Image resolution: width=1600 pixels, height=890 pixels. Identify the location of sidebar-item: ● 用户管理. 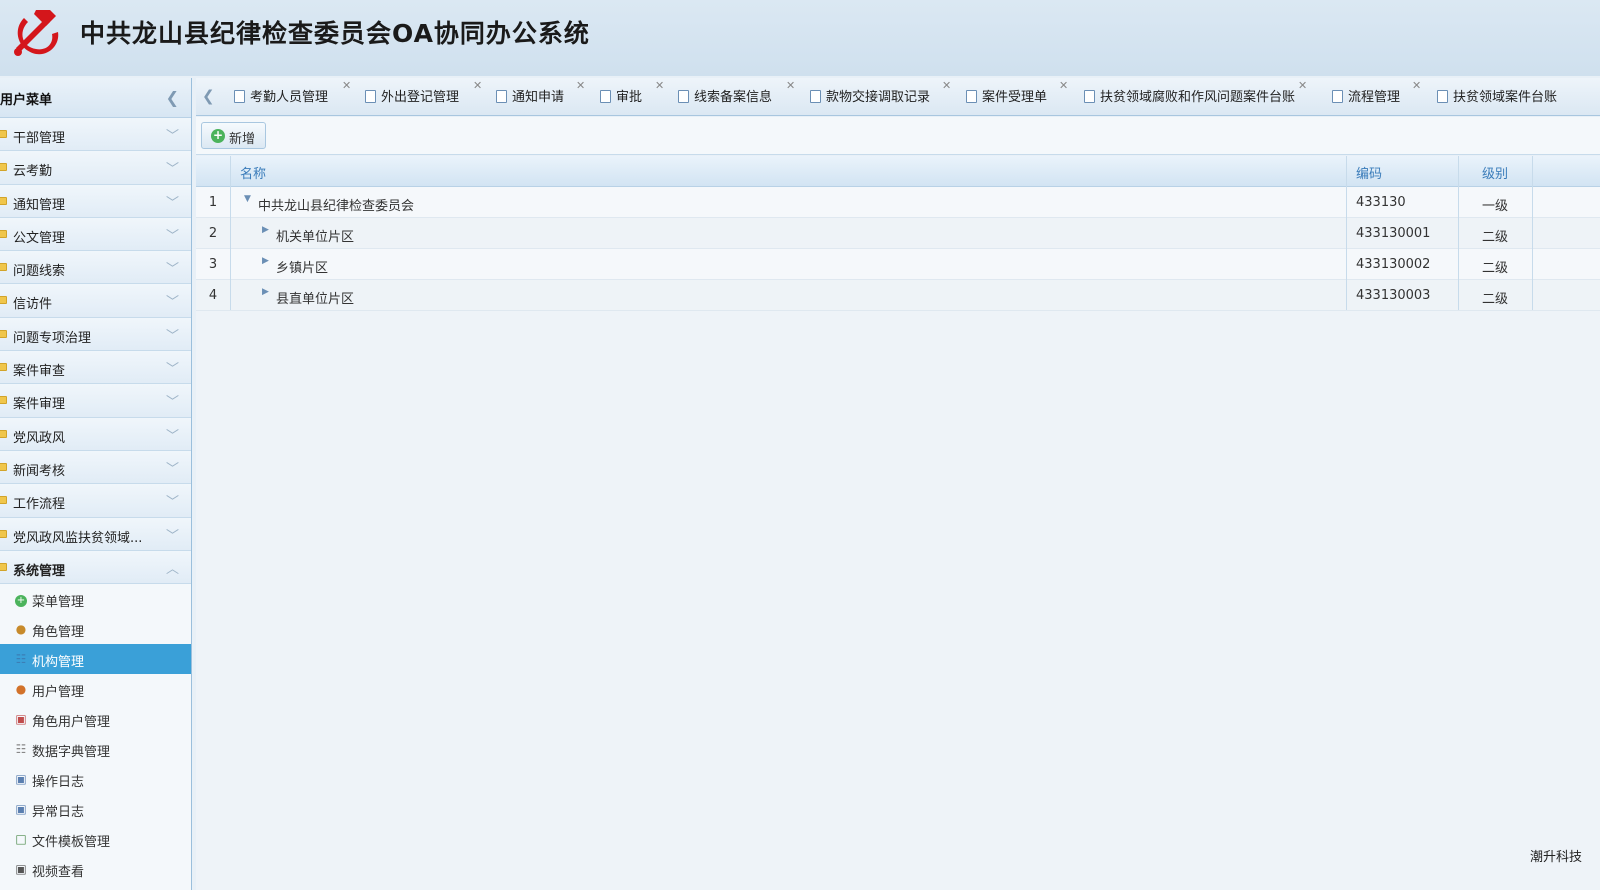
(95, 689).